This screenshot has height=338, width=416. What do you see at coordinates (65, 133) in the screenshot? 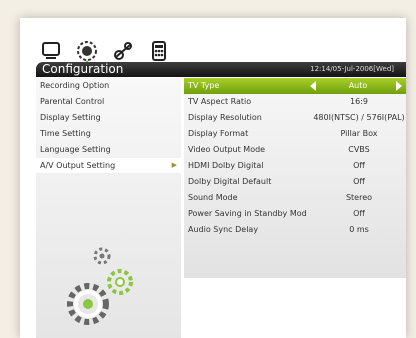
I see `menu-item-label: Time Setting` at bounding box center [65, 133].